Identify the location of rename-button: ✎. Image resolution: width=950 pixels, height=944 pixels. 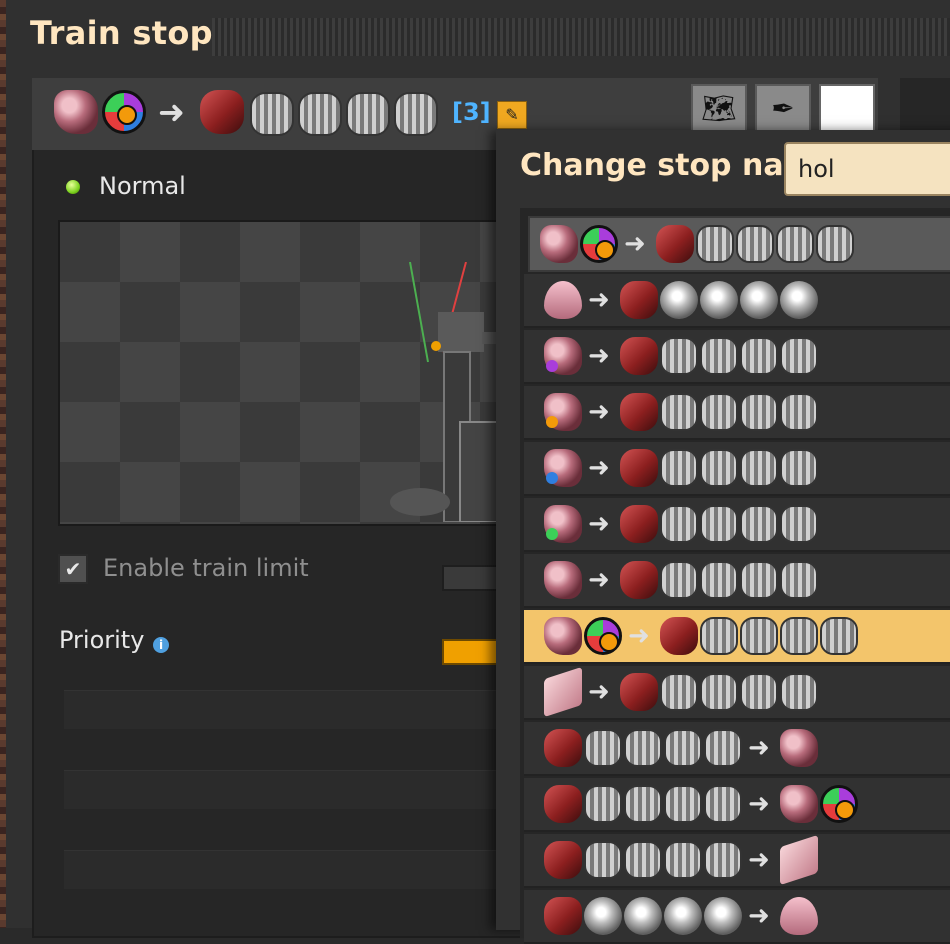
(512, 115).